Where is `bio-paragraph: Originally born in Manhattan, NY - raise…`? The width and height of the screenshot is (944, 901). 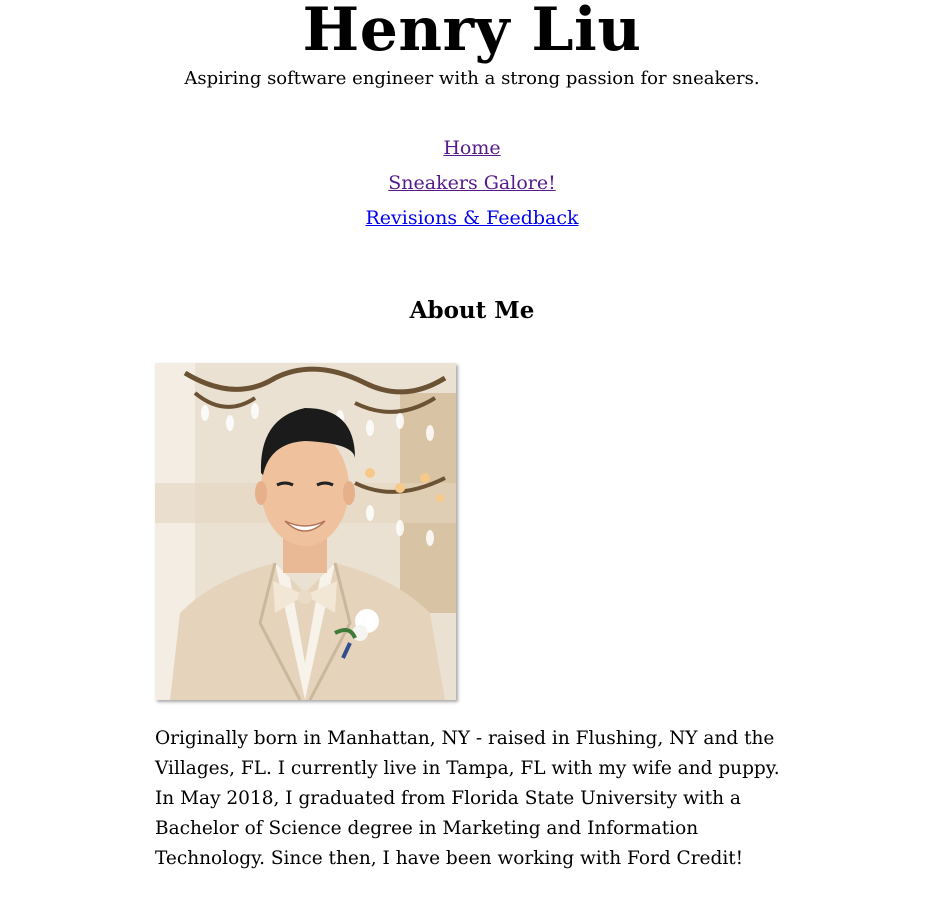 bio-paragraph: Originally born in Manhattan, NY - raise… is located at coordinates (467, 798).